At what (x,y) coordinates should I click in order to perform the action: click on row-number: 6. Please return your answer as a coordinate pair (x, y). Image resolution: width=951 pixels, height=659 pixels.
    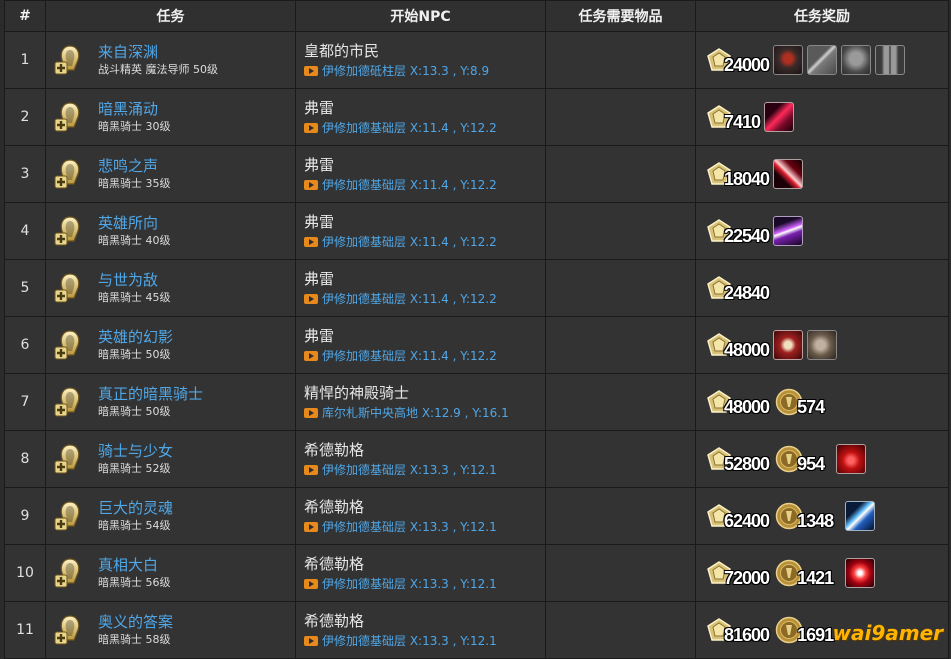
    Looking at the image, I should click on (25, 345).